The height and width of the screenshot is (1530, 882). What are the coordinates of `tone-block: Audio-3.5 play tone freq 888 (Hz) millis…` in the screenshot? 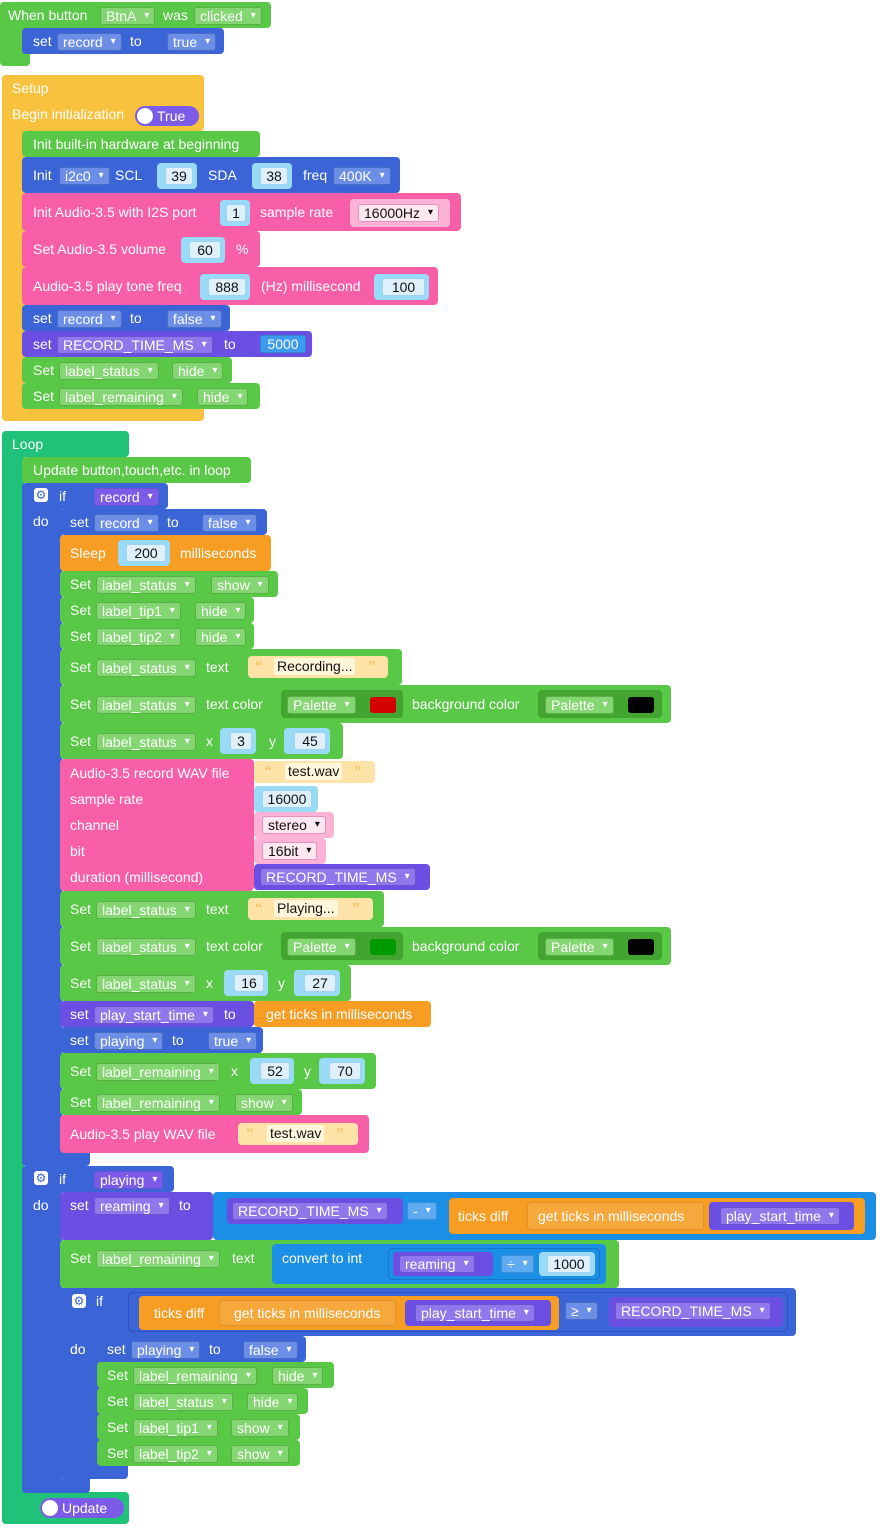 It's located at (230, 286).